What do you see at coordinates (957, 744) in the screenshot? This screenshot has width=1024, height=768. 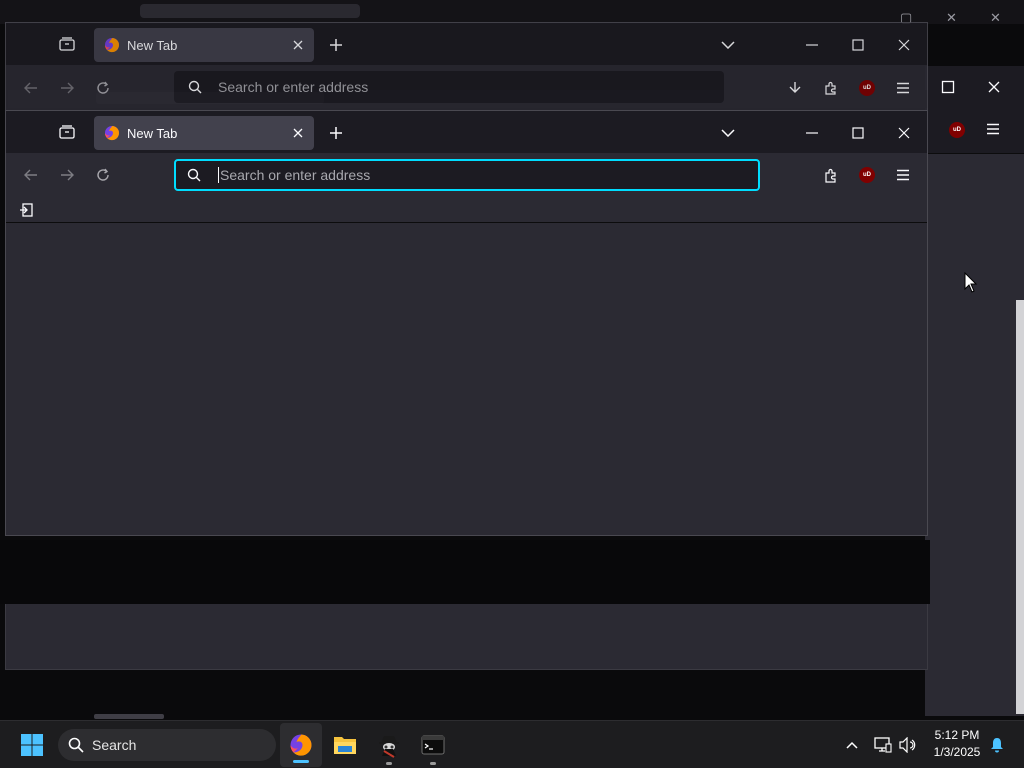 I see `system-clock: 5:12 PM 1/3/2025` at bounding box center [957, 744].